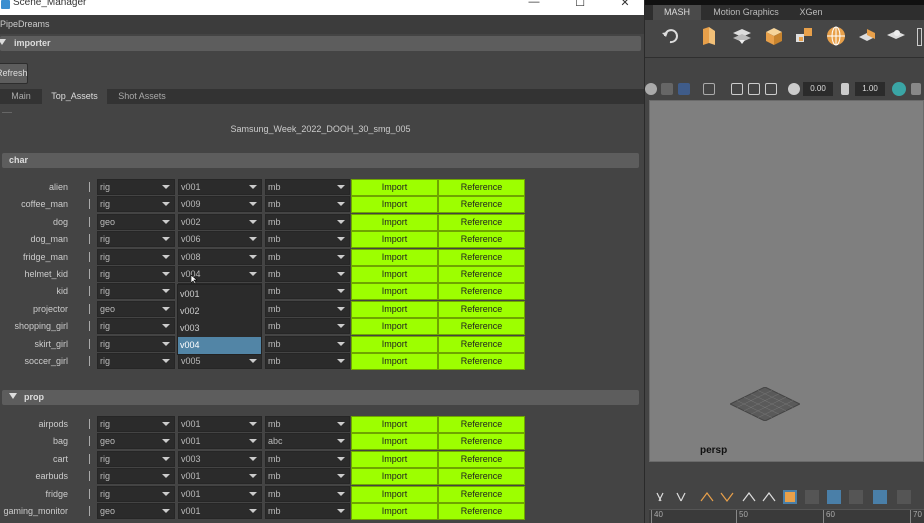  What do you see at coordinates (651, 89) in the screenshot?
I see `select-camera-icon` at bounding box center [651, 89].